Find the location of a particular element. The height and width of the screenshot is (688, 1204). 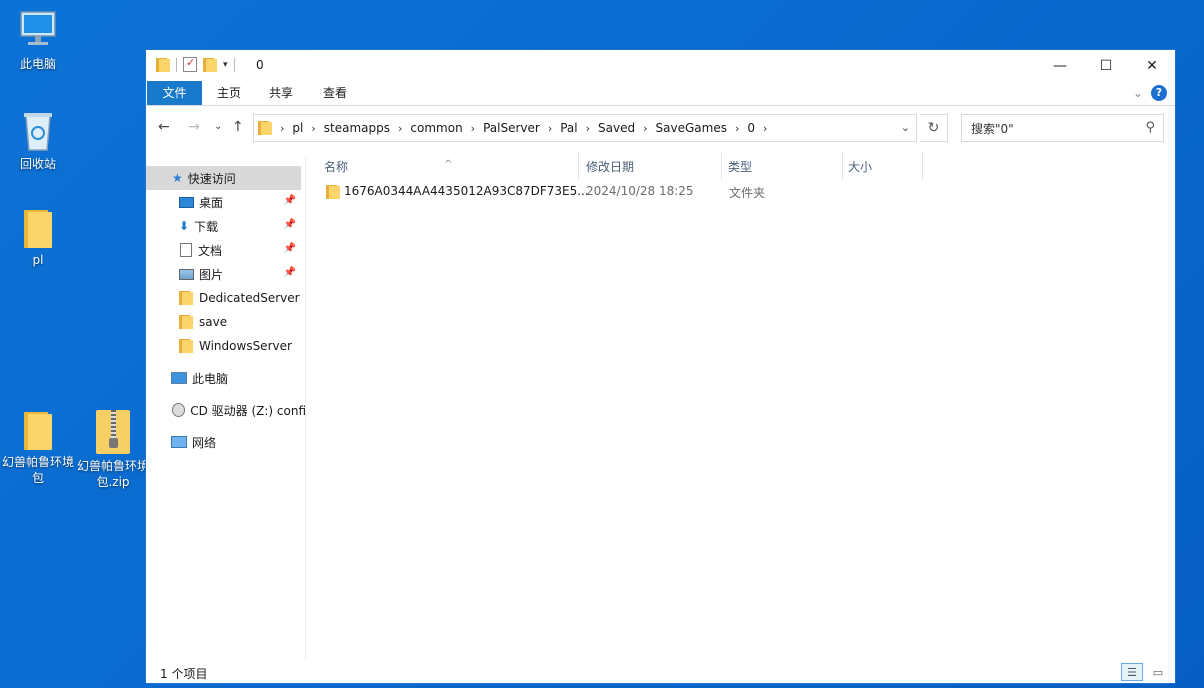

tab-share: 共享 is located at coordinates (281, 93).